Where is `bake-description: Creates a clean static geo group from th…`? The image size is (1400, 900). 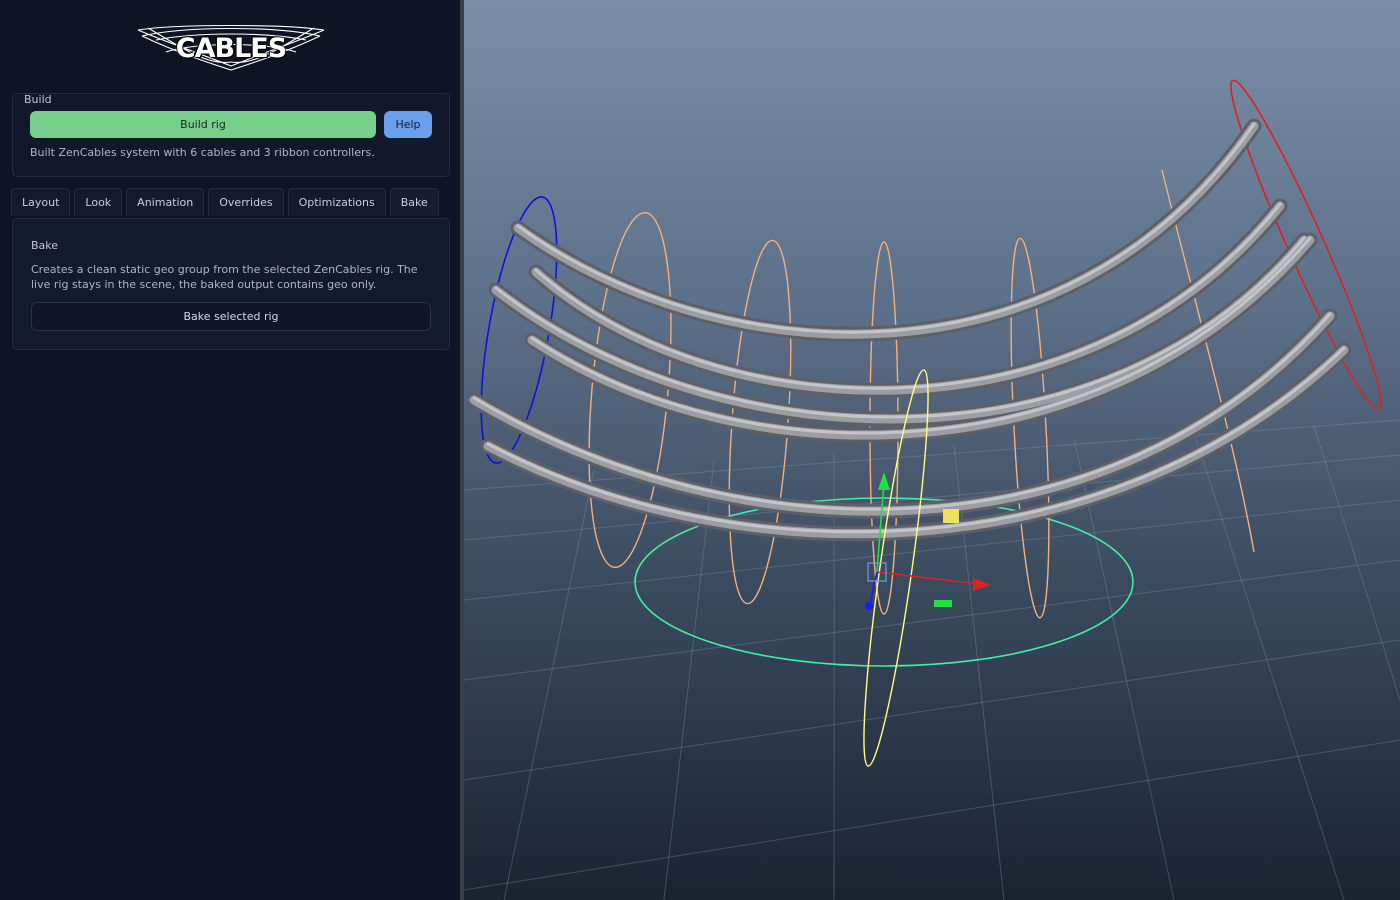 bake-description: Creates a clean static geo group from th… is located at coordinates (224, 277).